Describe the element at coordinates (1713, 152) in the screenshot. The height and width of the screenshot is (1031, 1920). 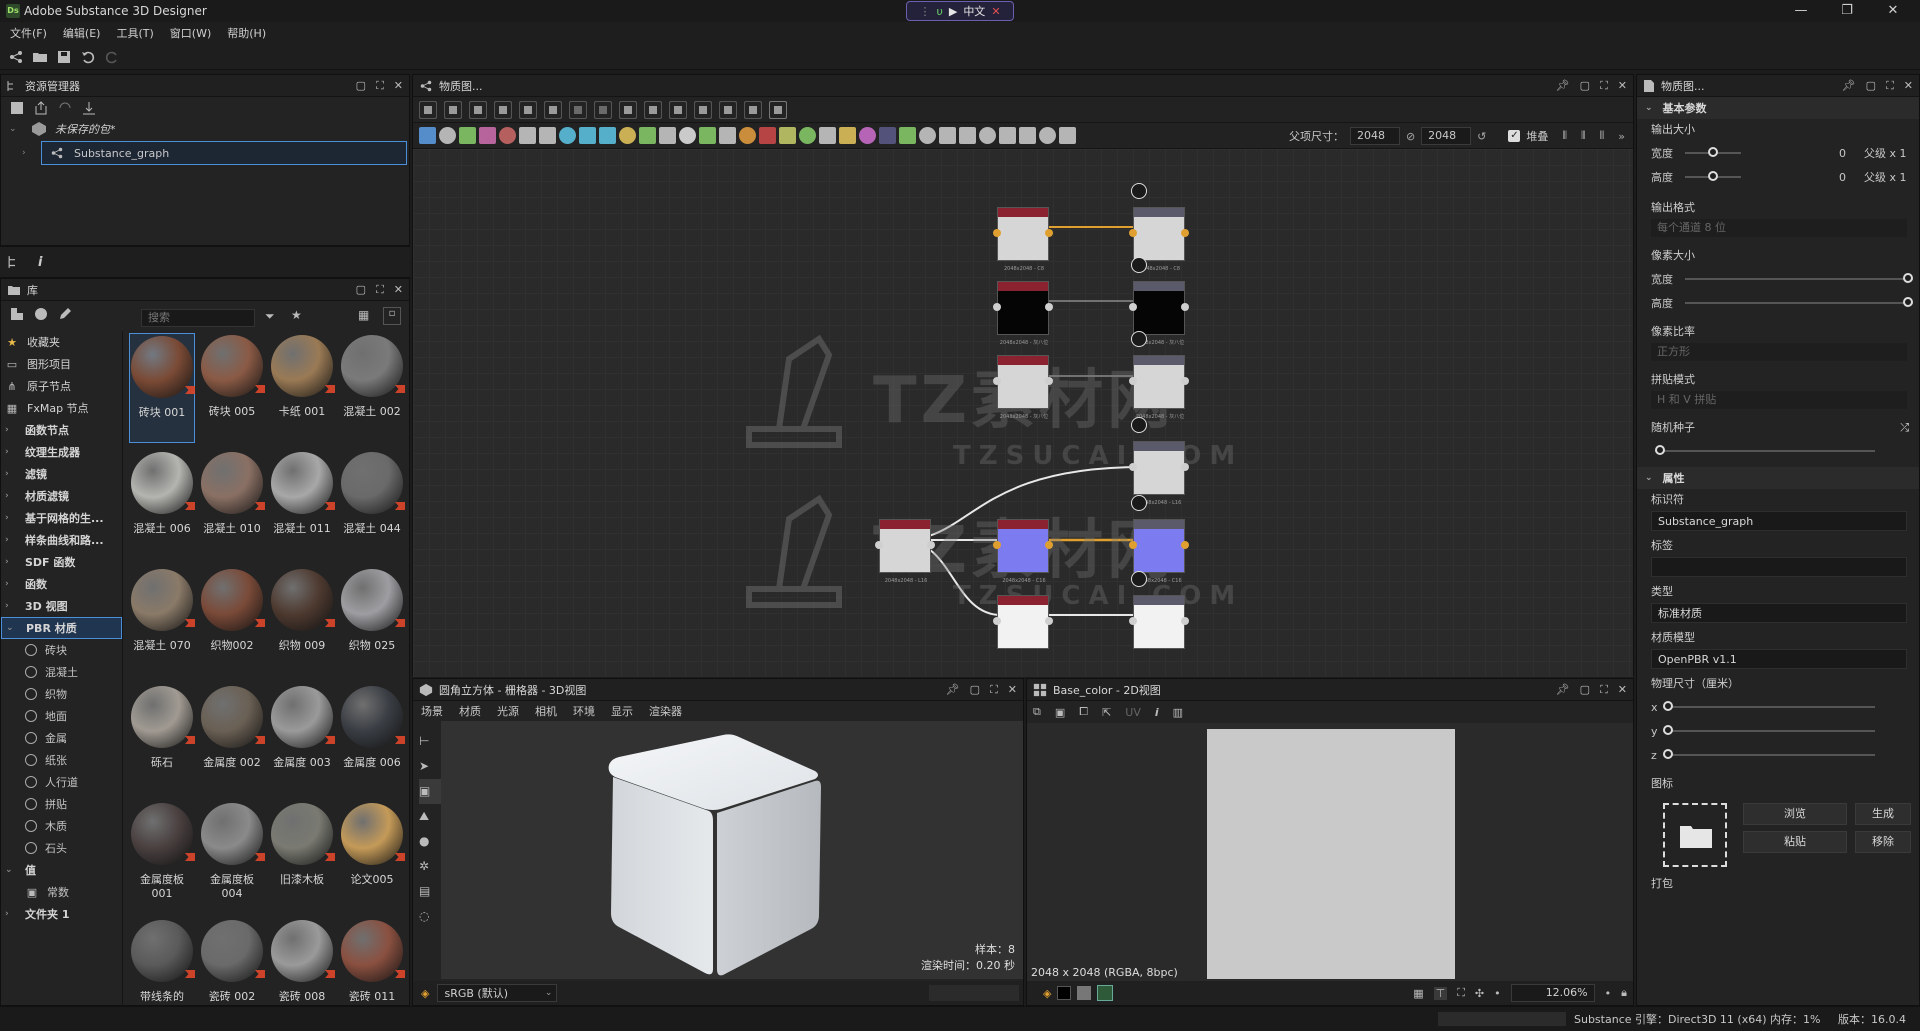
I see `output-width-knob` at that location.